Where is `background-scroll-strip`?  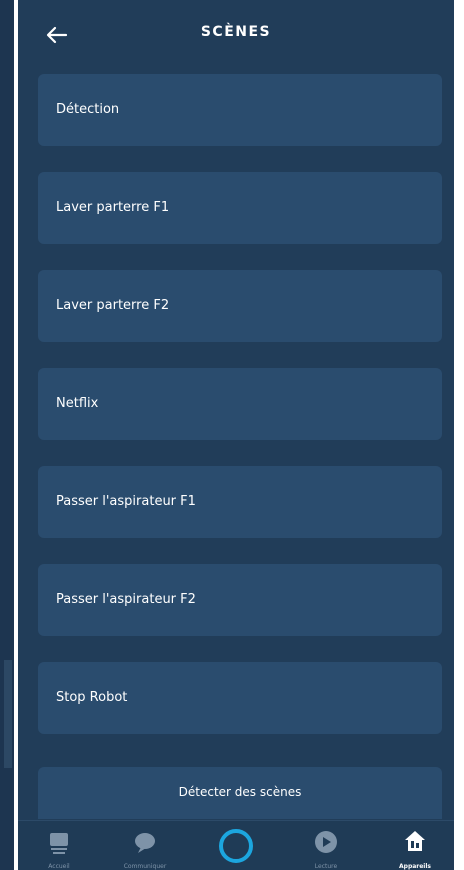
background-scroll-strip is located at coordinates (8, 714).